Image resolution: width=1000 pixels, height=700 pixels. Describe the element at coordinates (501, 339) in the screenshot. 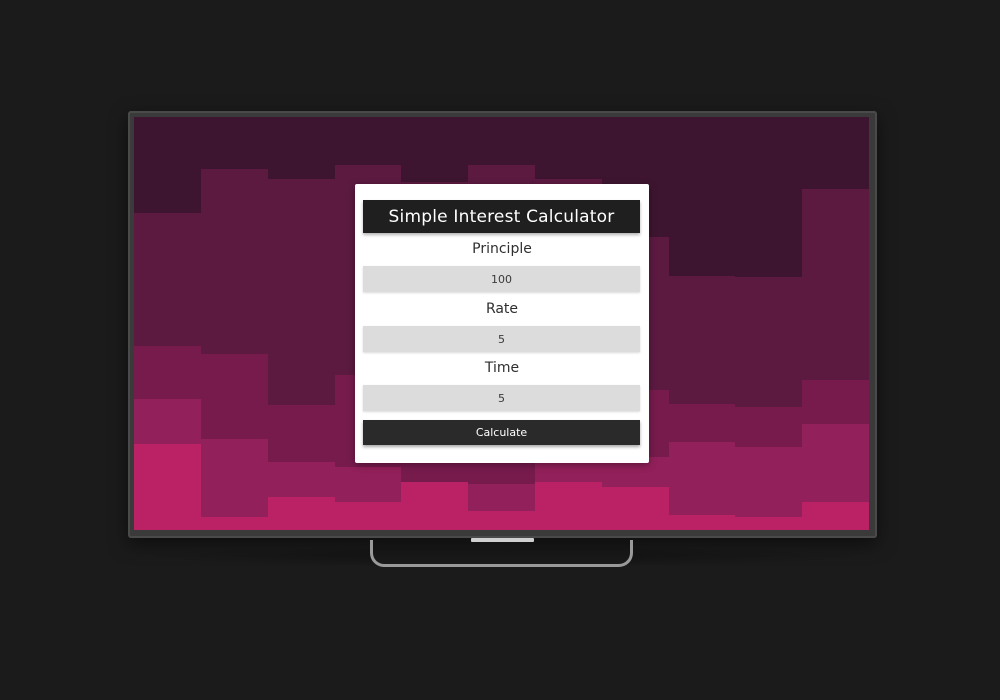

I see `rate-input` at that location.